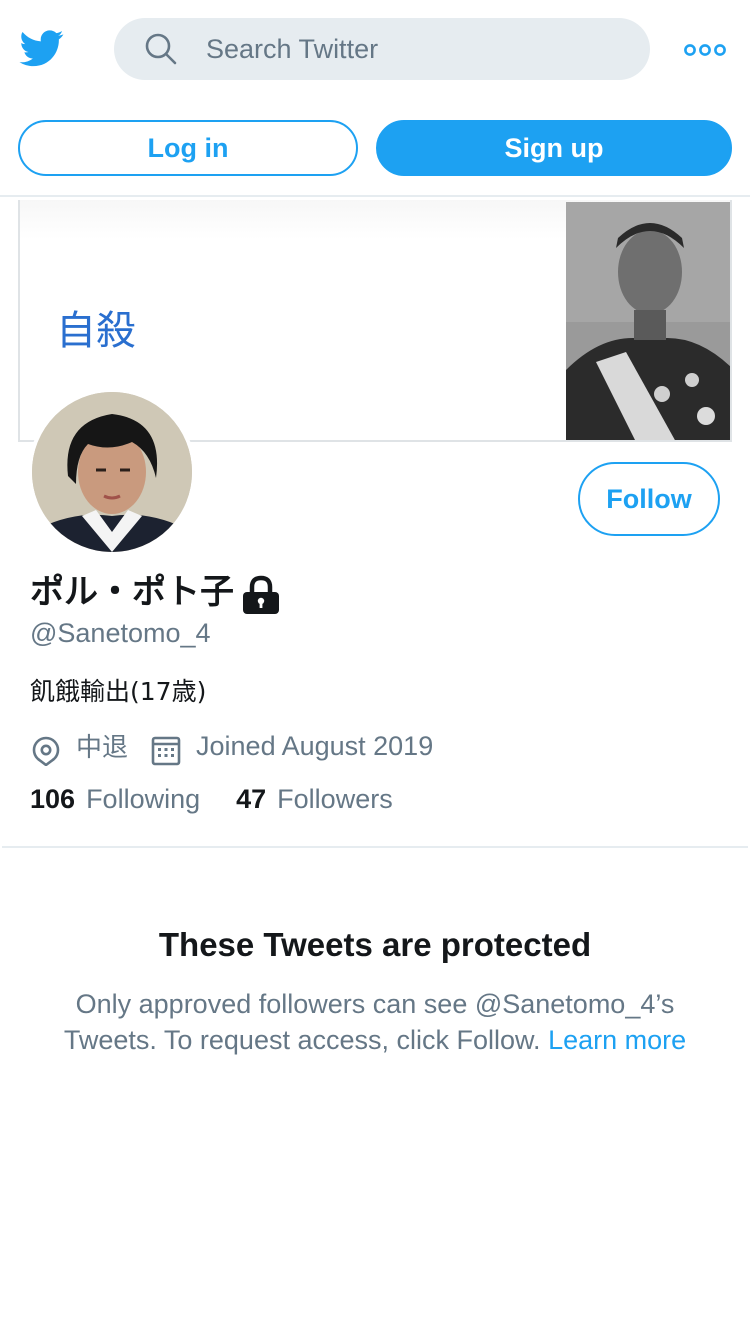  I want to click on search-icon, so click(161, 49).